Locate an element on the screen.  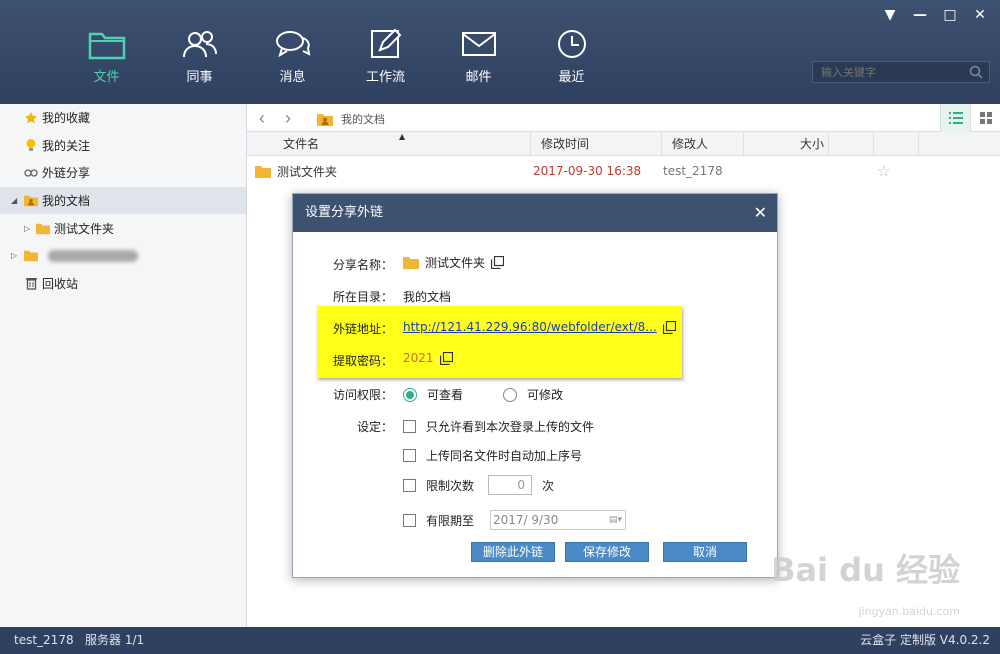
forward-button: › is located at coordinates (288, 118).